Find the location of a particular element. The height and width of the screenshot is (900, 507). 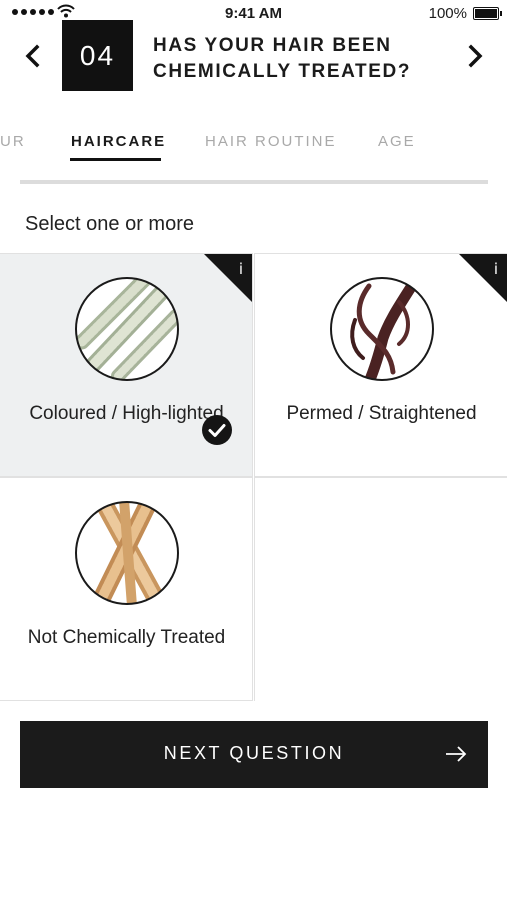

next-question-button: NEXT QUESTION is located at coordinates (254, 754).